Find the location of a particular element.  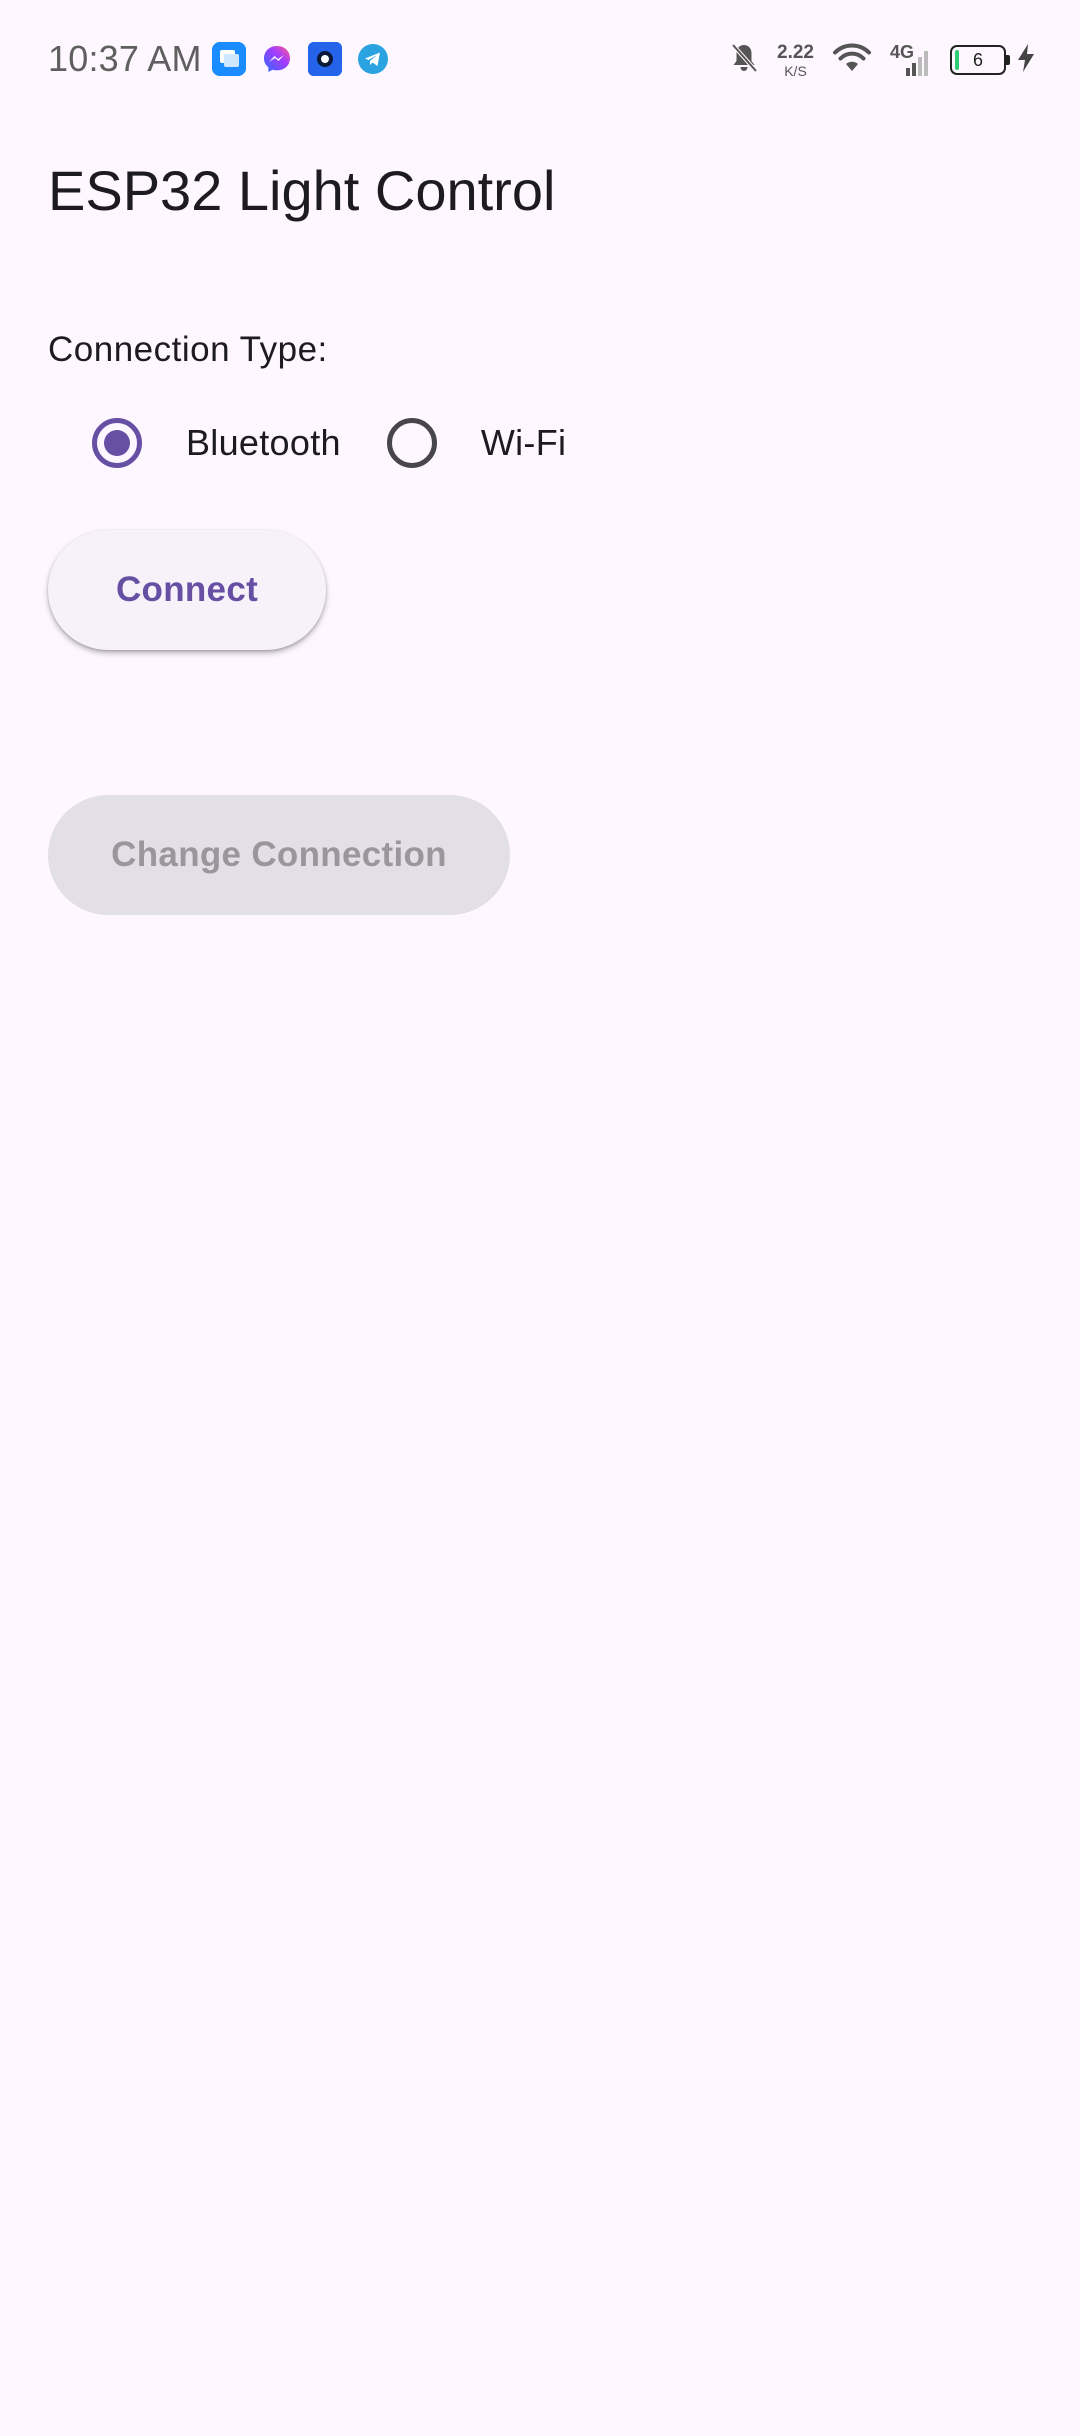

charging-bolt-icon is located at coordinates (1026, 60).